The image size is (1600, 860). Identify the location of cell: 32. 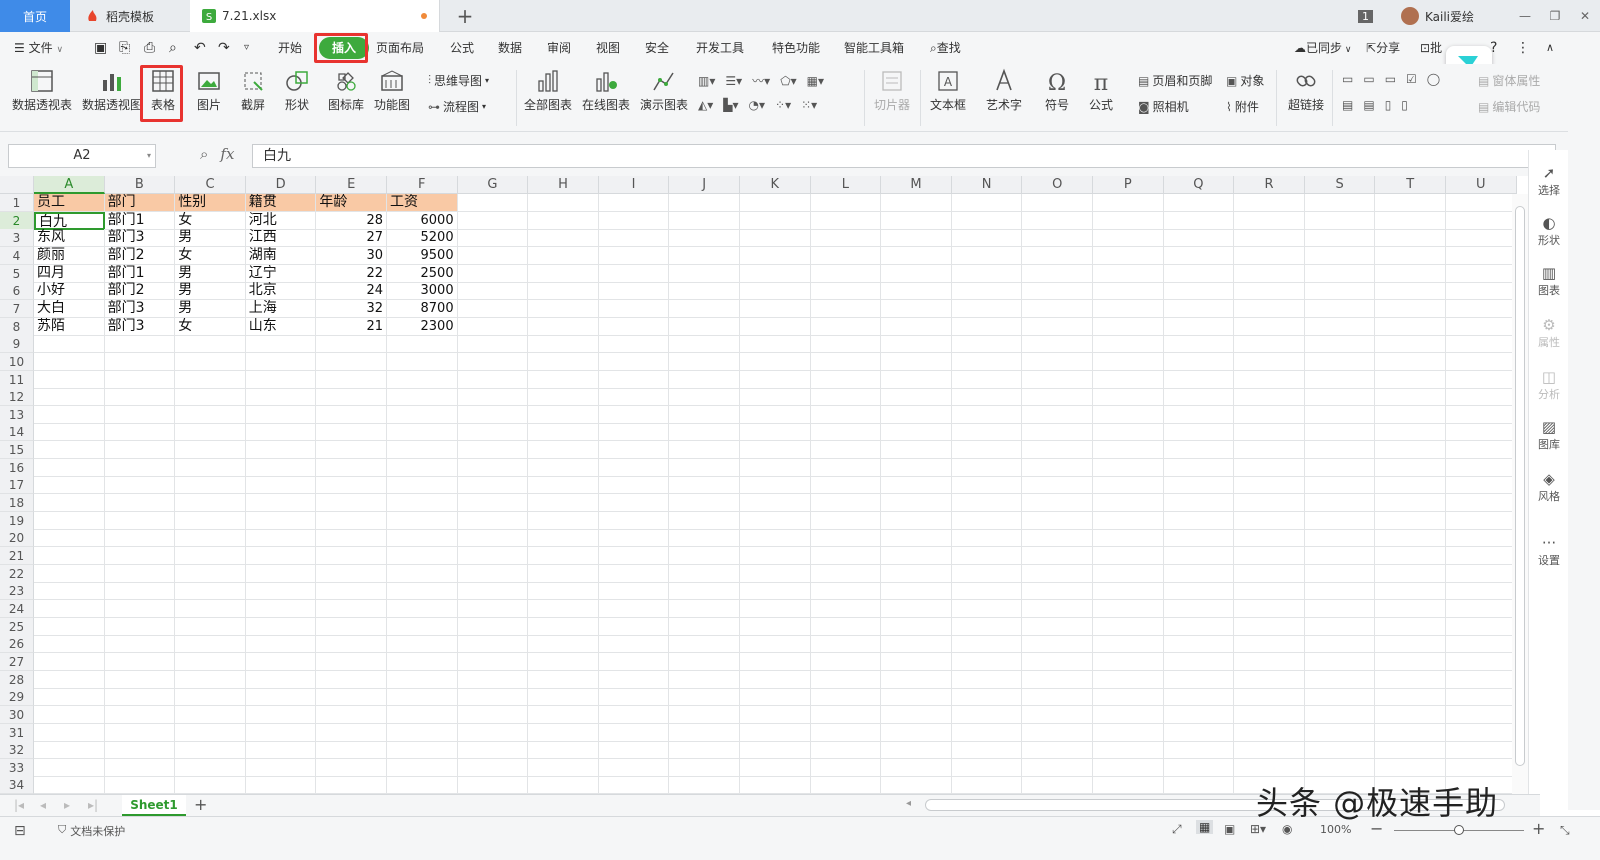
(351, 308).